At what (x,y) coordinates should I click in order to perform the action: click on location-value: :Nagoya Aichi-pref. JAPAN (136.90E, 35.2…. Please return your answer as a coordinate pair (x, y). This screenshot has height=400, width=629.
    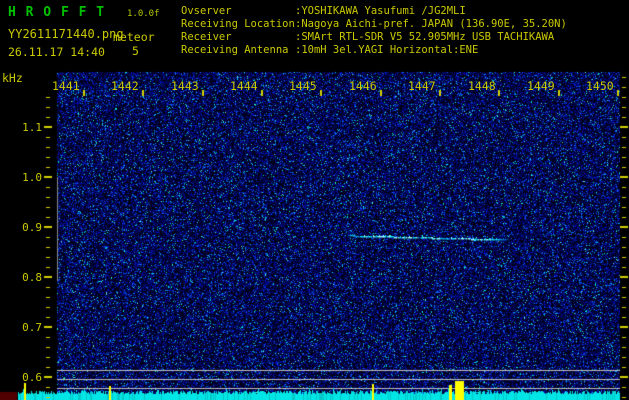
    Looking at the image, I should click on (431, 24).